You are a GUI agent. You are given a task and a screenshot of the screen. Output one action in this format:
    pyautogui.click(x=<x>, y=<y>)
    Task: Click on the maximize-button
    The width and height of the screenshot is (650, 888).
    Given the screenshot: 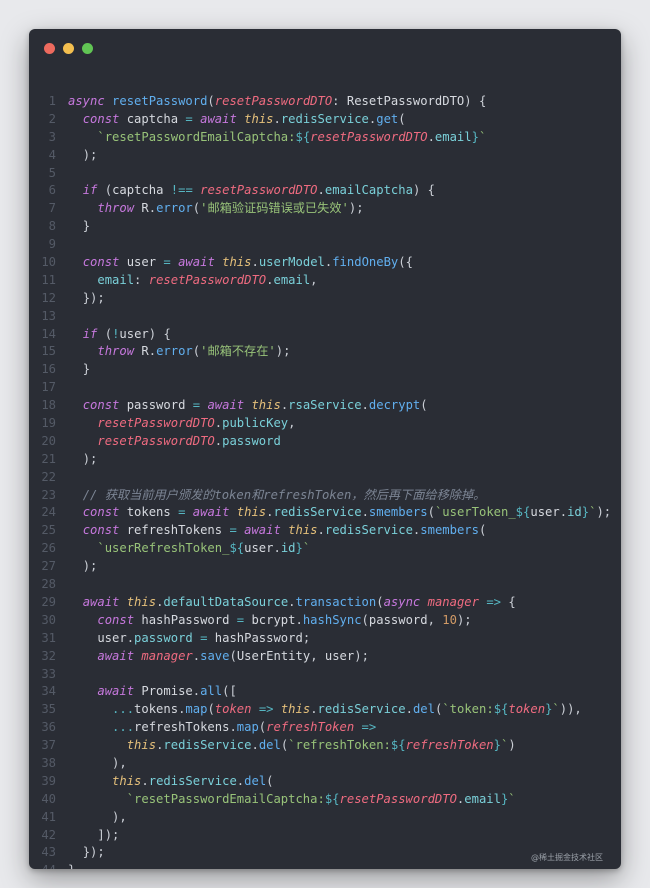 What is the action you would take?
    pyautogui.click(x=87, y=48)
    